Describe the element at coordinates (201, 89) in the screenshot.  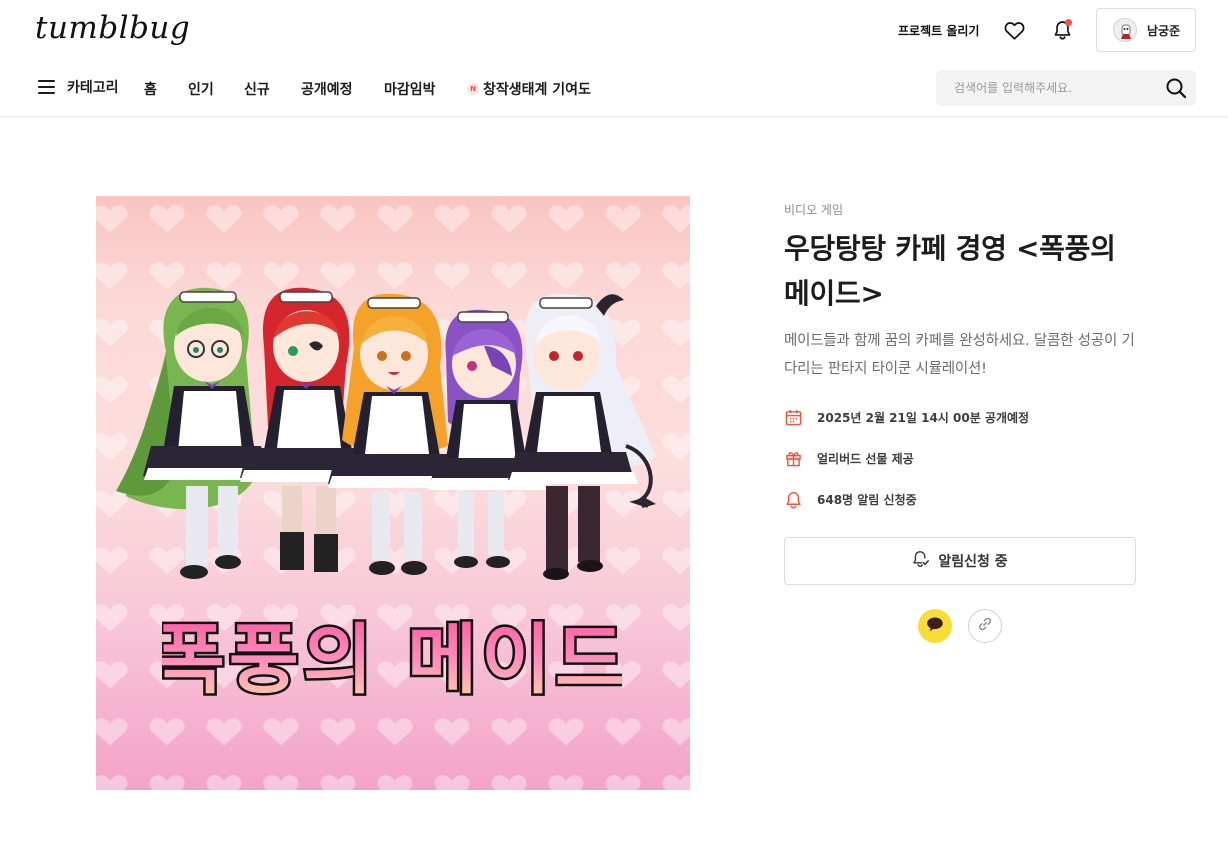
I see `nav-item-popular: 인기` at that location.